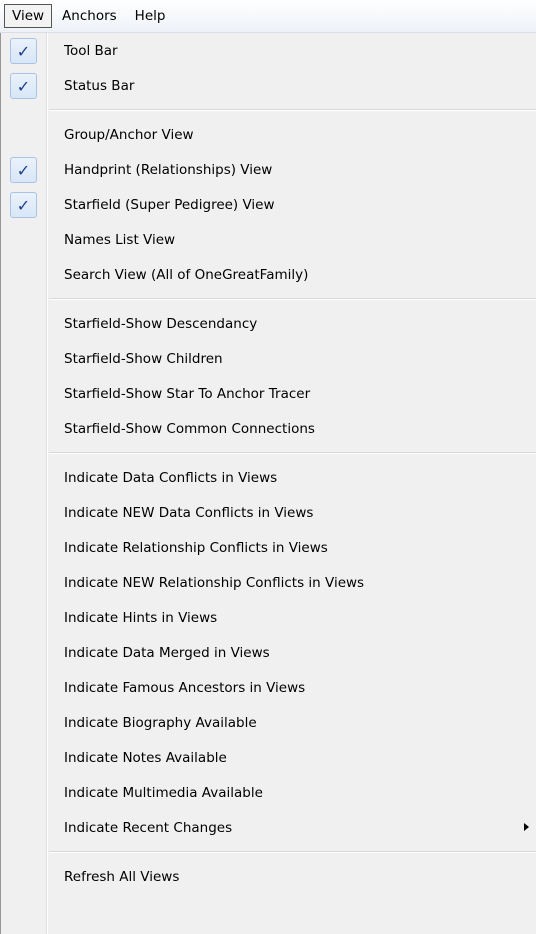  I want to click on menu-item-label: Indicate Relationship Conflicts in Views, so click(196, 547).